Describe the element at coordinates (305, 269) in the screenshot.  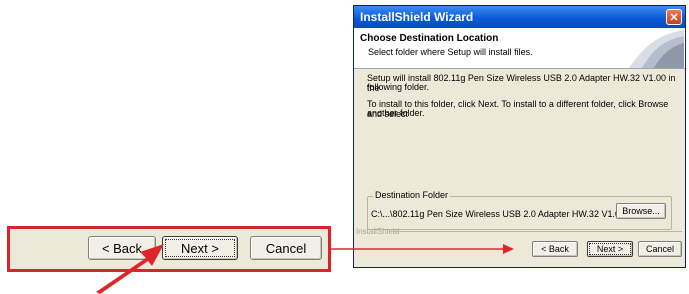
I see `annotation-arrows` at that location.